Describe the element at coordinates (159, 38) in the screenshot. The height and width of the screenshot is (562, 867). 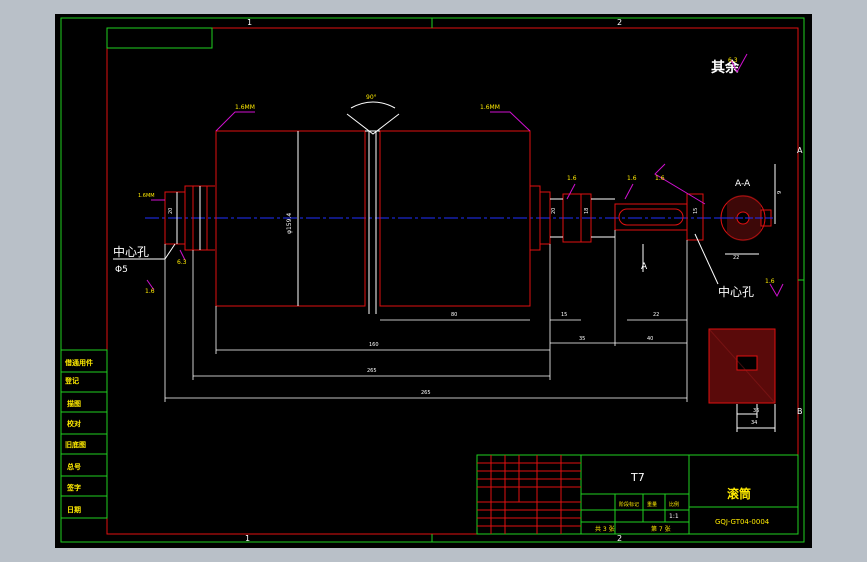
I see `corner-box` at that location.